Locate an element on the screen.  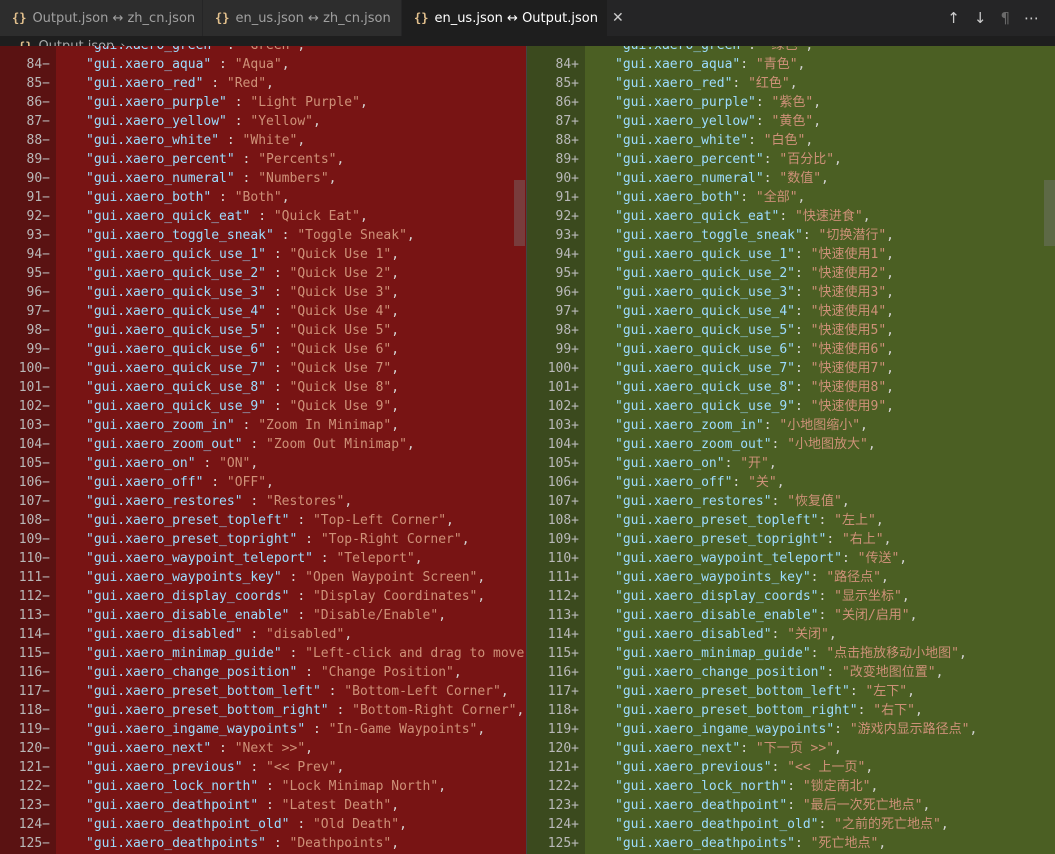
left-scrollbar-thumb is located at coordinates (519, 213).